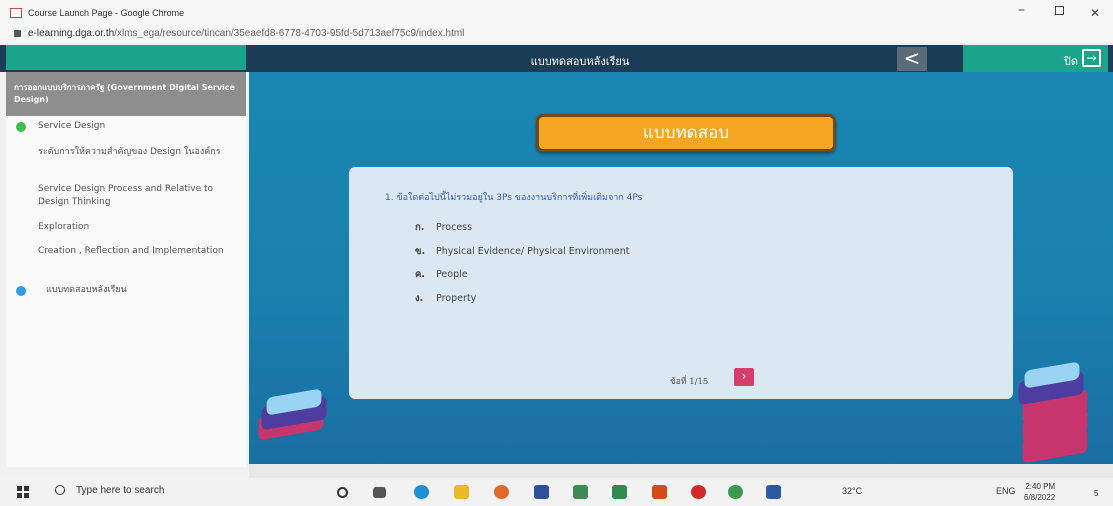 The image size is (1113, 506). I want to click on header-left-block, so click(126, 57).